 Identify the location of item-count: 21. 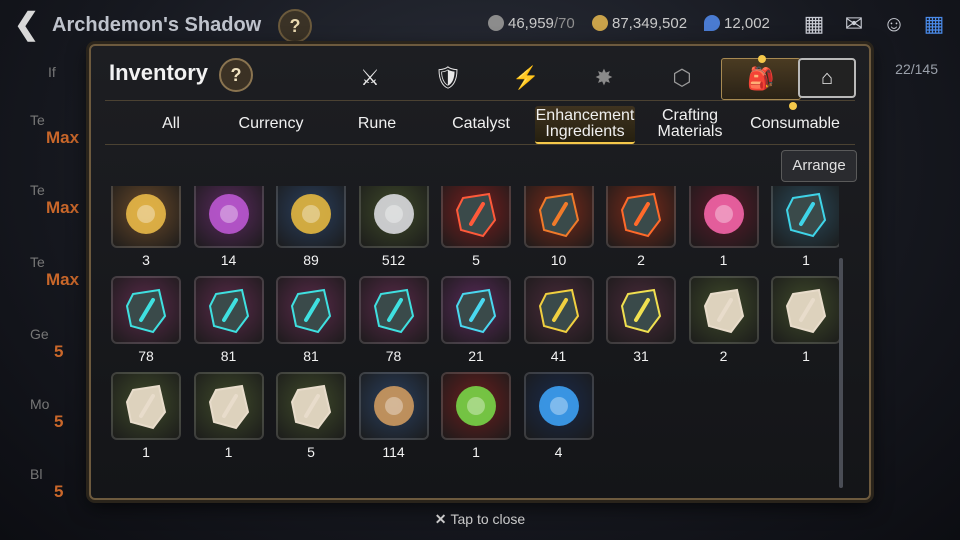
(476, 356).